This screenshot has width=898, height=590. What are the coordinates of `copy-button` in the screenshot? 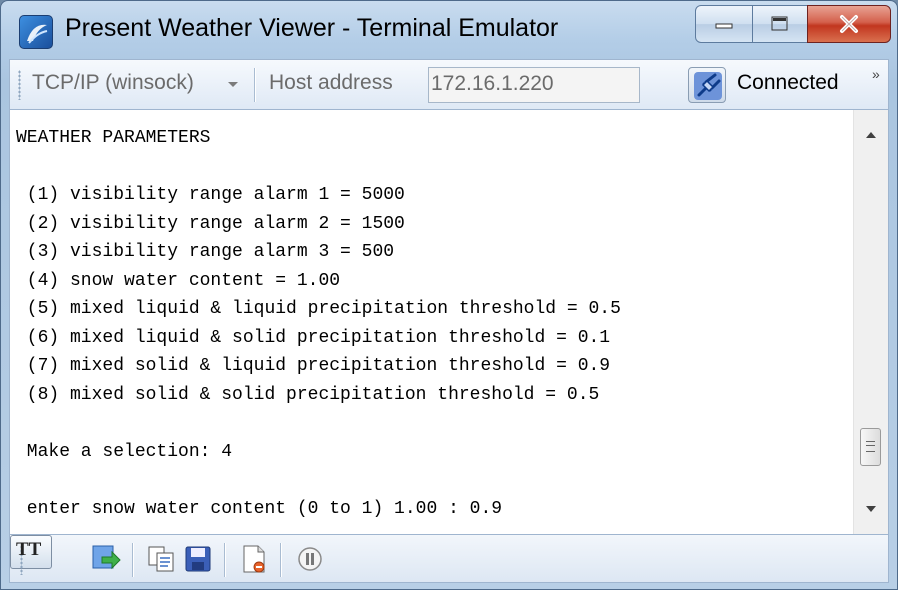 It's located at (162, 559).